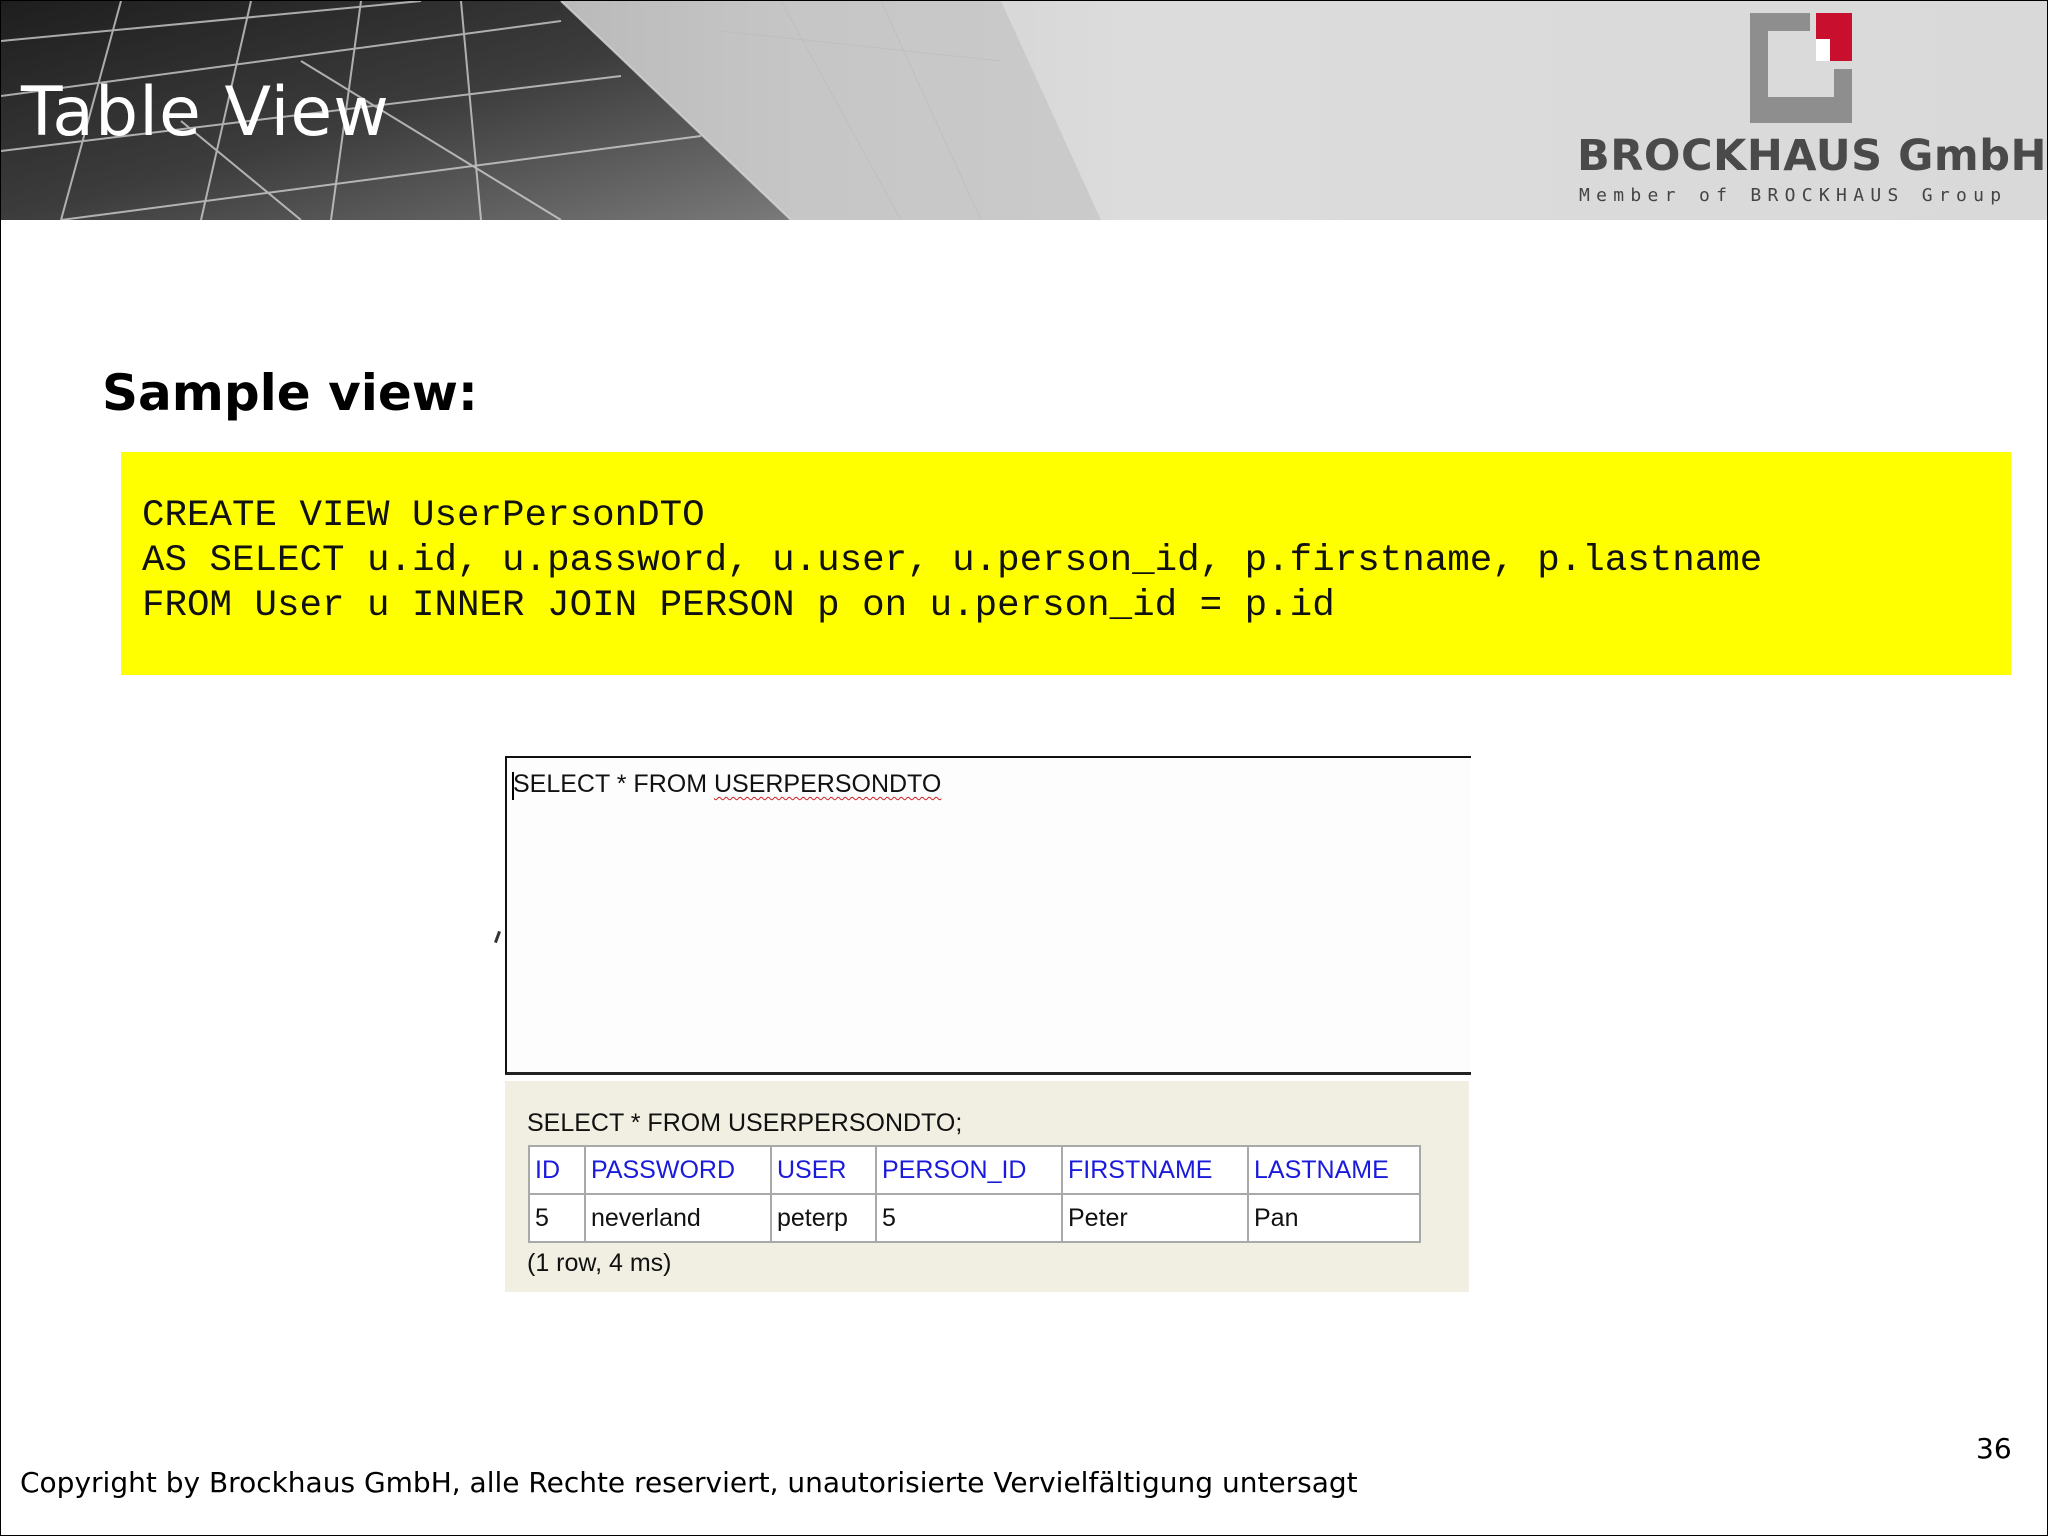  What do you see at coordinates (827, 784) in the screenshot?
I see `query-object-misspelled: USERPERSONDTO` at bounding box center [827, 784].